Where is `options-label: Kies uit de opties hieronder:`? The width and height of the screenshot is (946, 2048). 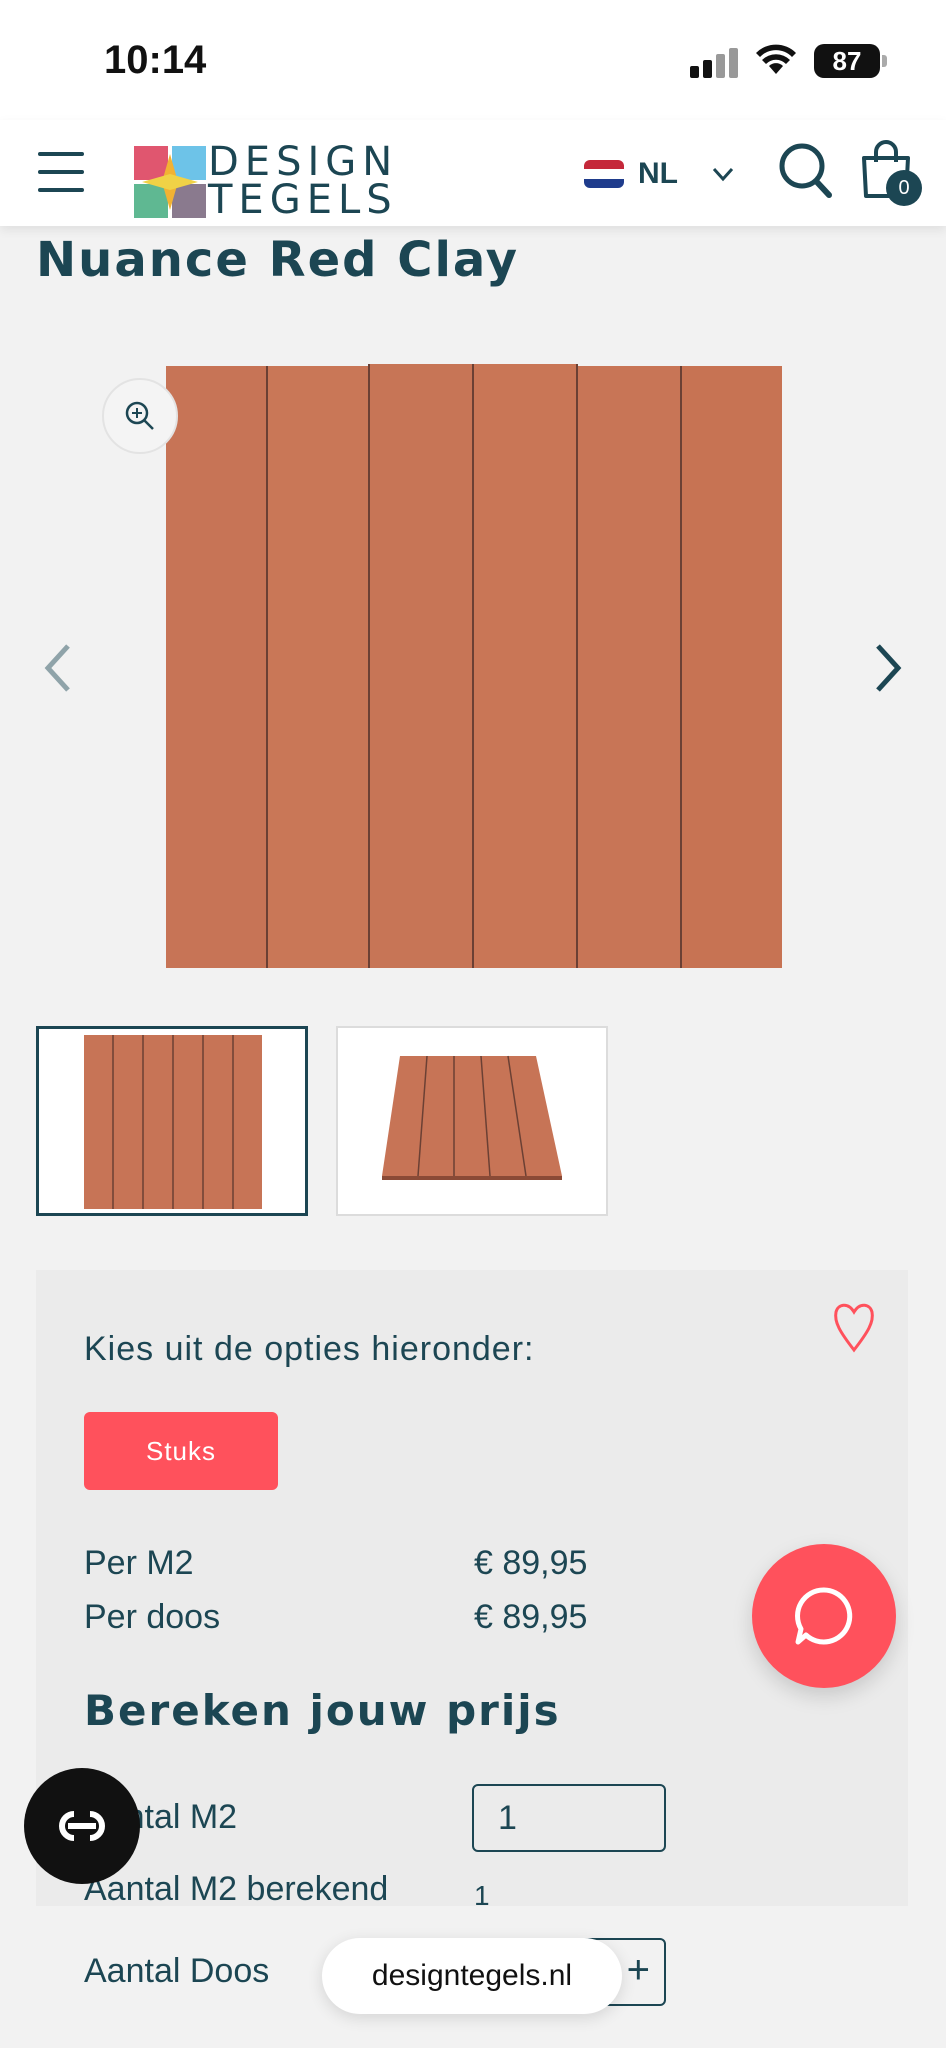 options-label: Kies uit de opties hieronder: is located at coordinates (309, 1349).